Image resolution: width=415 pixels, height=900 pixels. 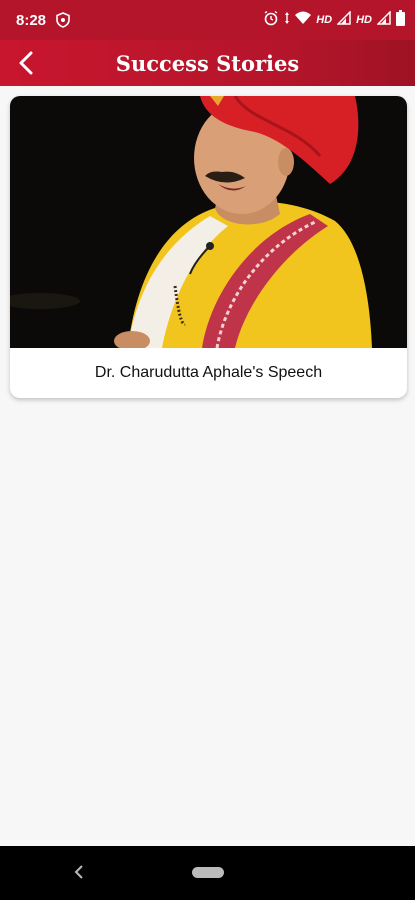 I want to click on alarm-icon, so click(x=271, y=20).